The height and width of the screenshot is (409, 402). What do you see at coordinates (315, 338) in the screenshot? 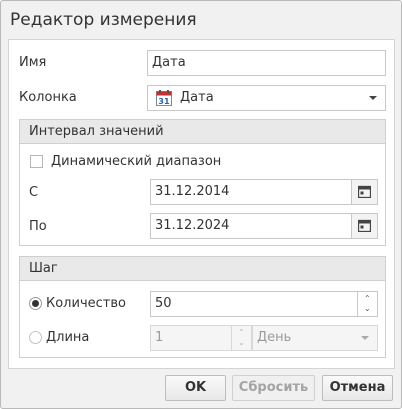
I see `length-unit-select: День` at bounding box center [315, 338].